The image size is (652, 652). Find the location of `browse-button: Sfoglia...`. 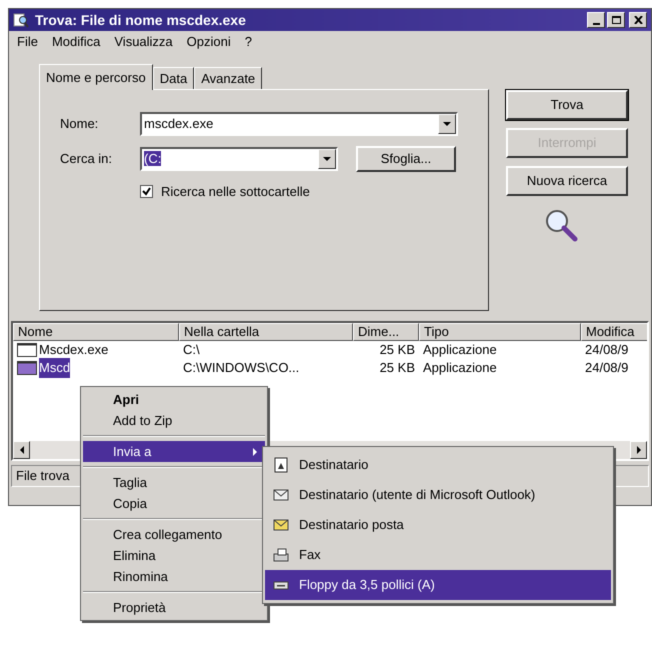

browse-button: Sfoglia... is located at coordinates (406, 159).